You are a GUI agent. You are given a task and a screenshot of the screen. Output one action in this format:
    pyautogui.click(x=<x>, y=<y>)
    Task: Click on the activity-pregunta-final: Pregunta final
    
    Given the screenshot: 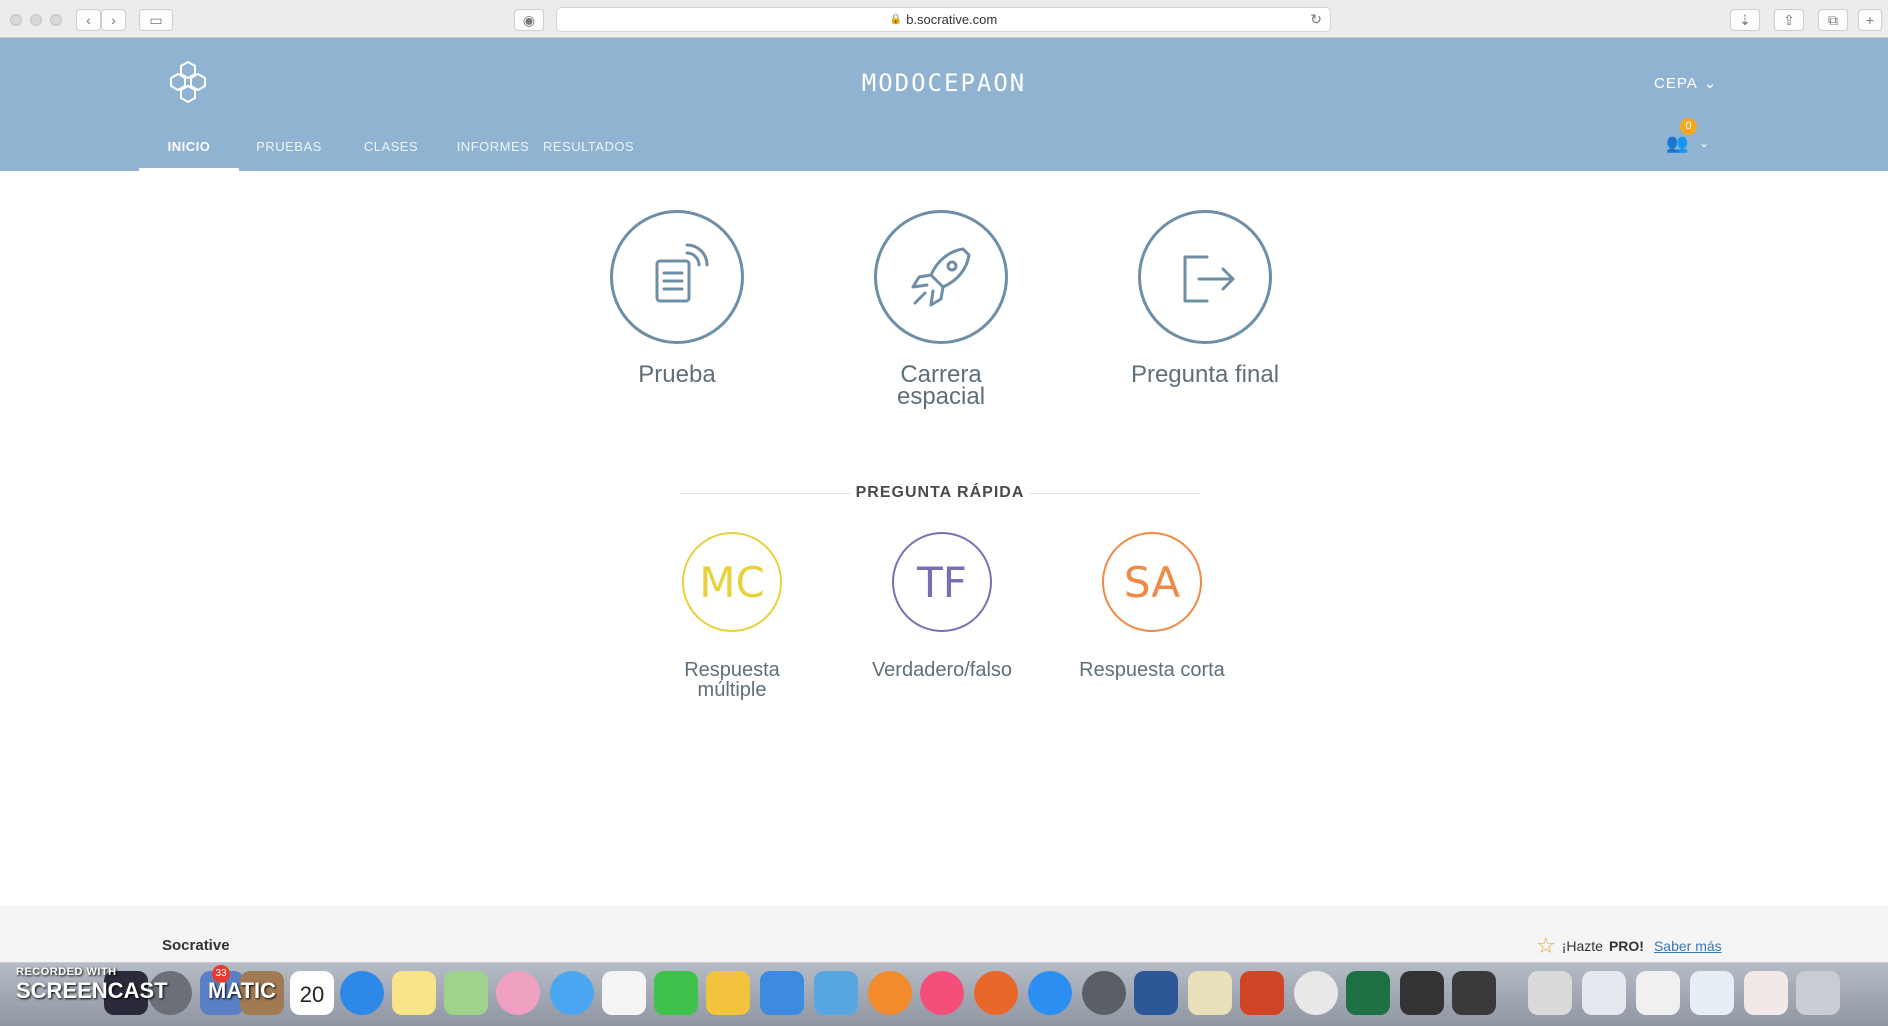 What is the action you would take?
    pyautogui.click(x=1205, y=299)
    